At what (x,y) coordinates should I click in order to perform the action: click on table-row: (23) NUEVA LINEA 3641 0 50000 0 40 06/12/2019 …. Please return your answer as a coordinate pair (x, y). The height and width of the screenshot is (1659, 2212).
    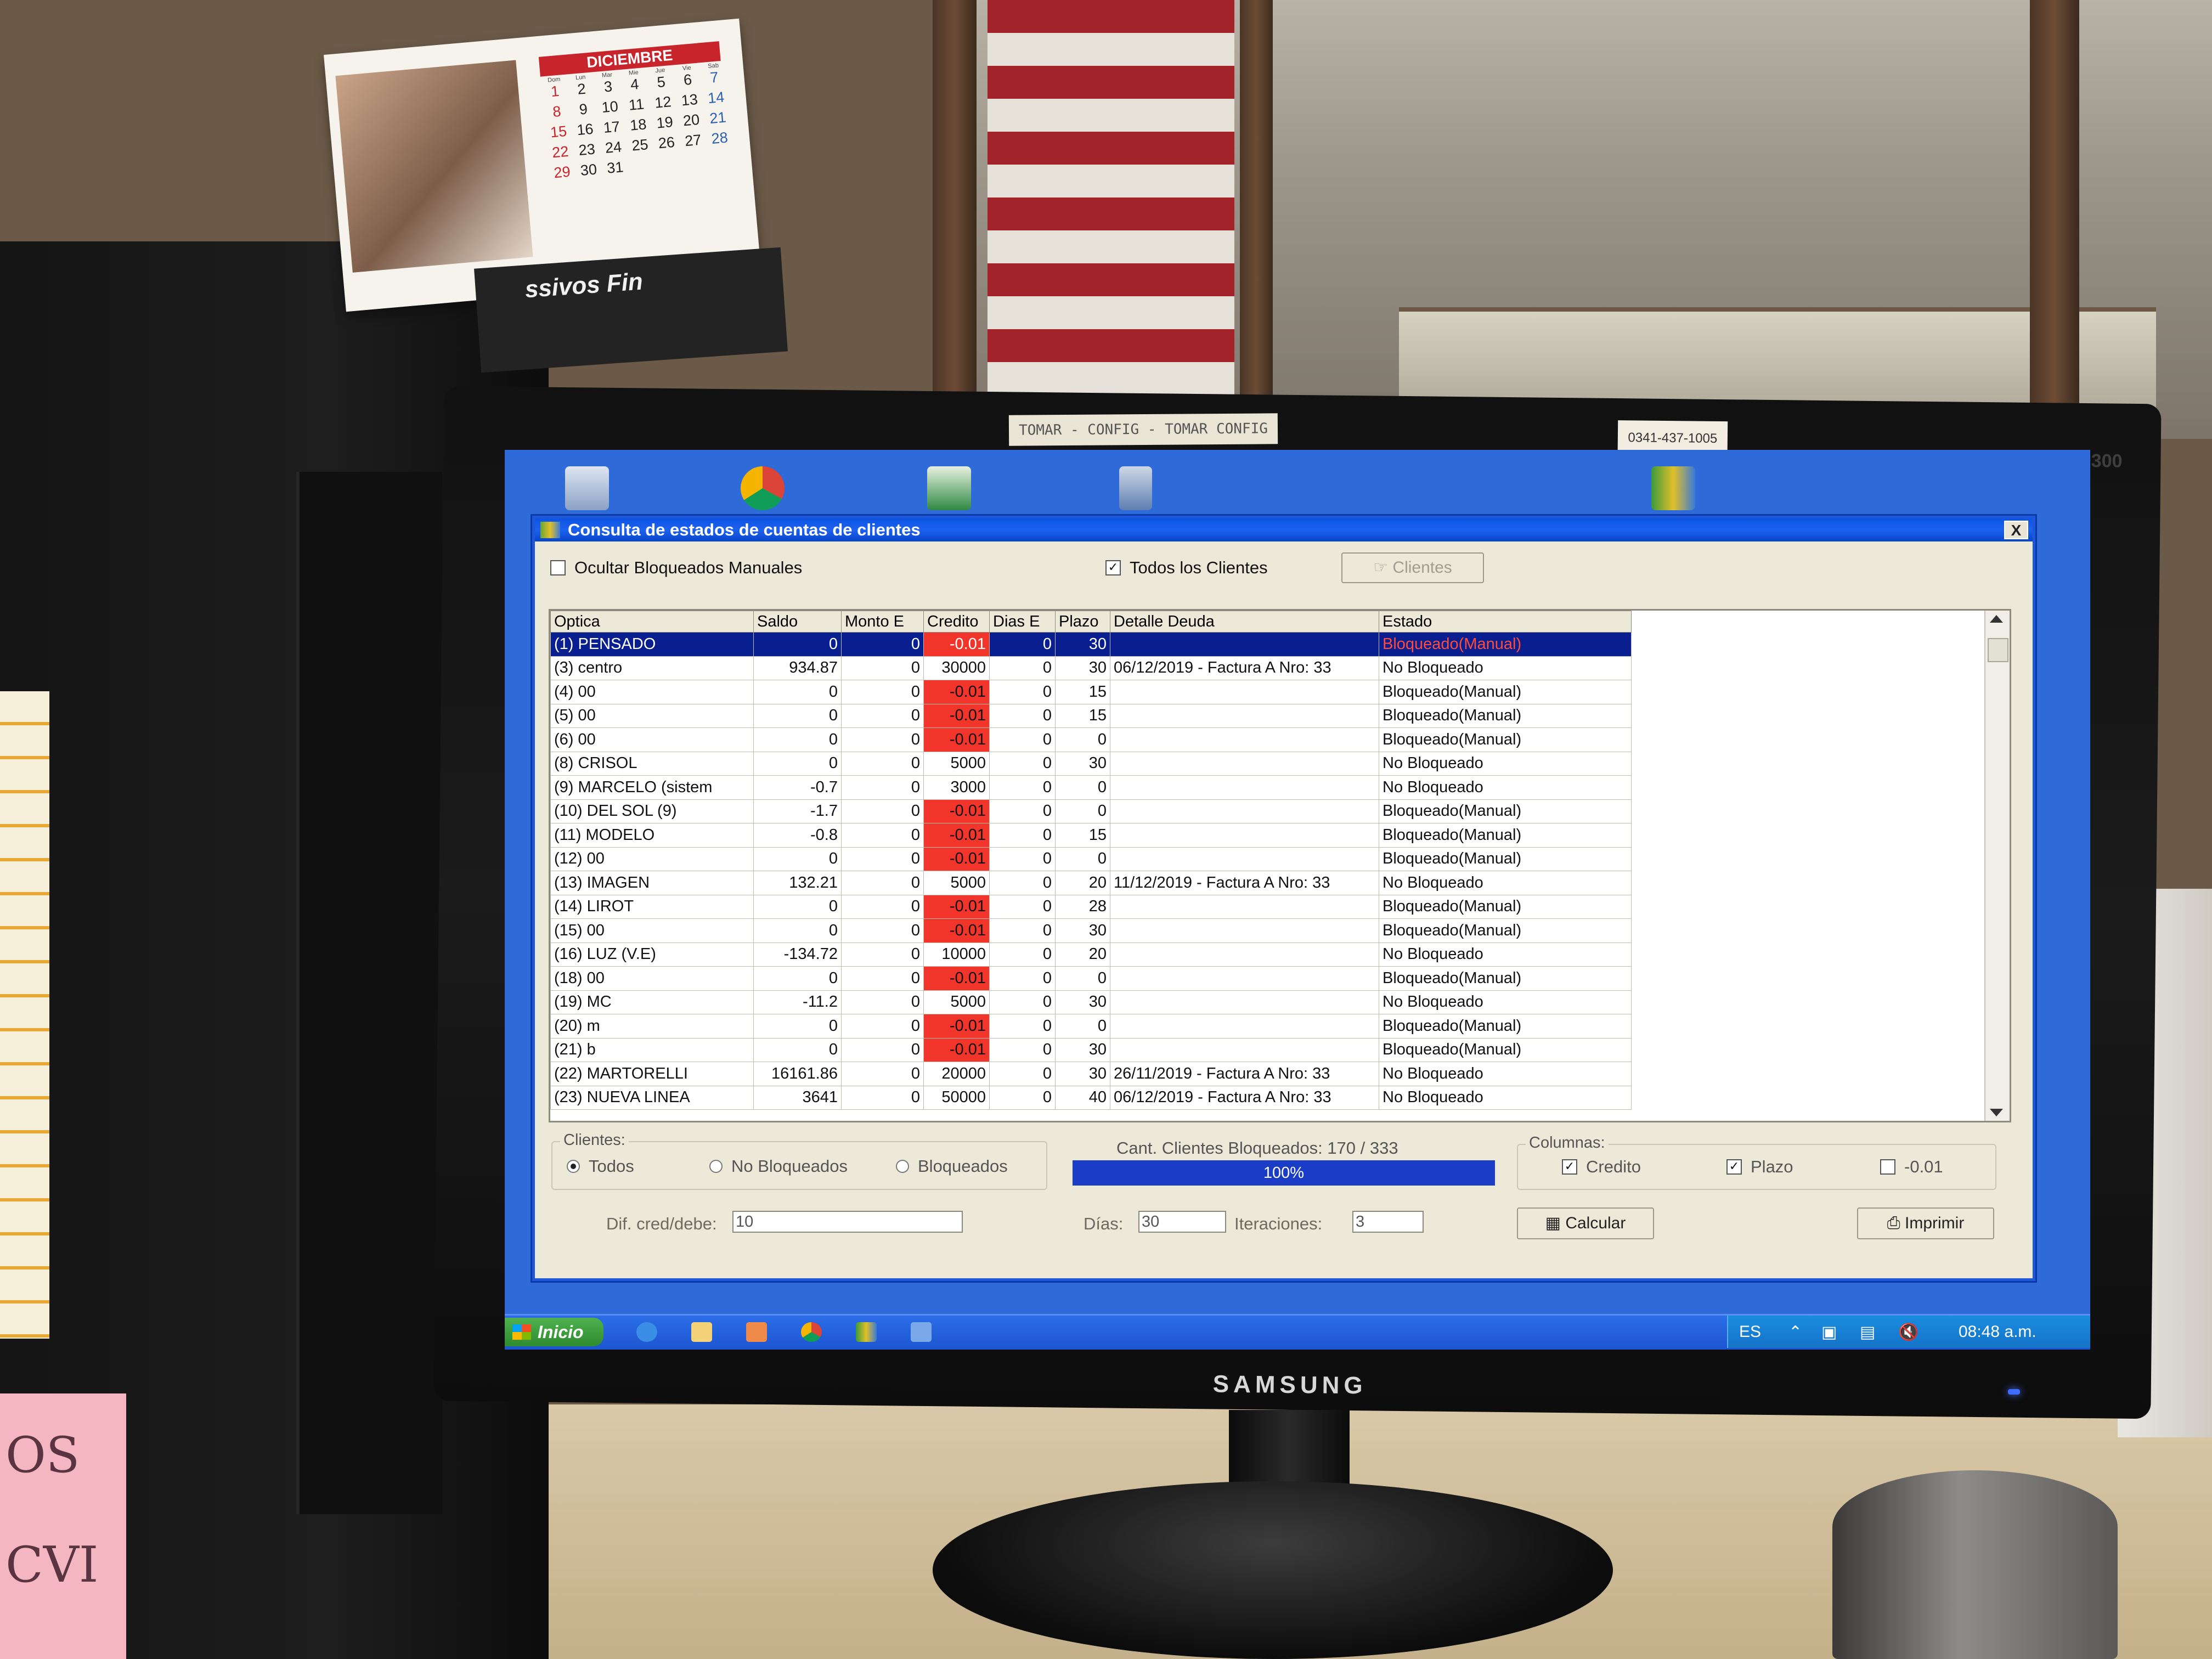
    Looking at the image, I should click on (1091, 1097).